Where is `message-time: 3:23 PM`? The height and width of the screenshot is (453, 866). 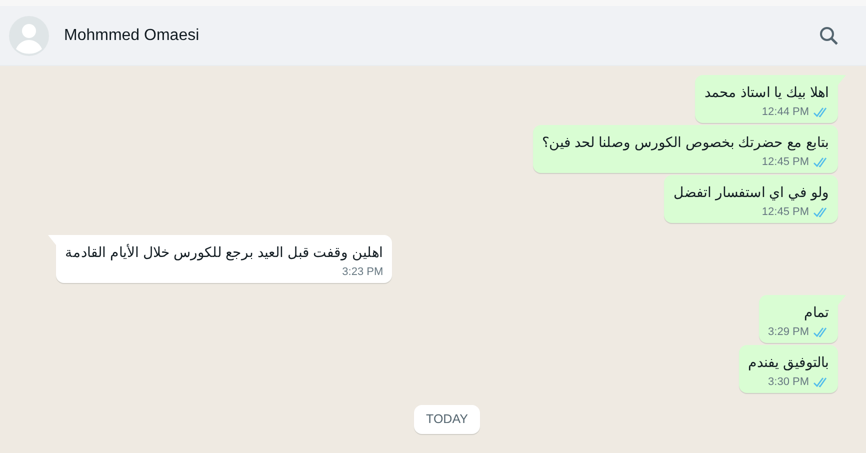 message-time: 3:23 PM is located at coordinates (363, 272).